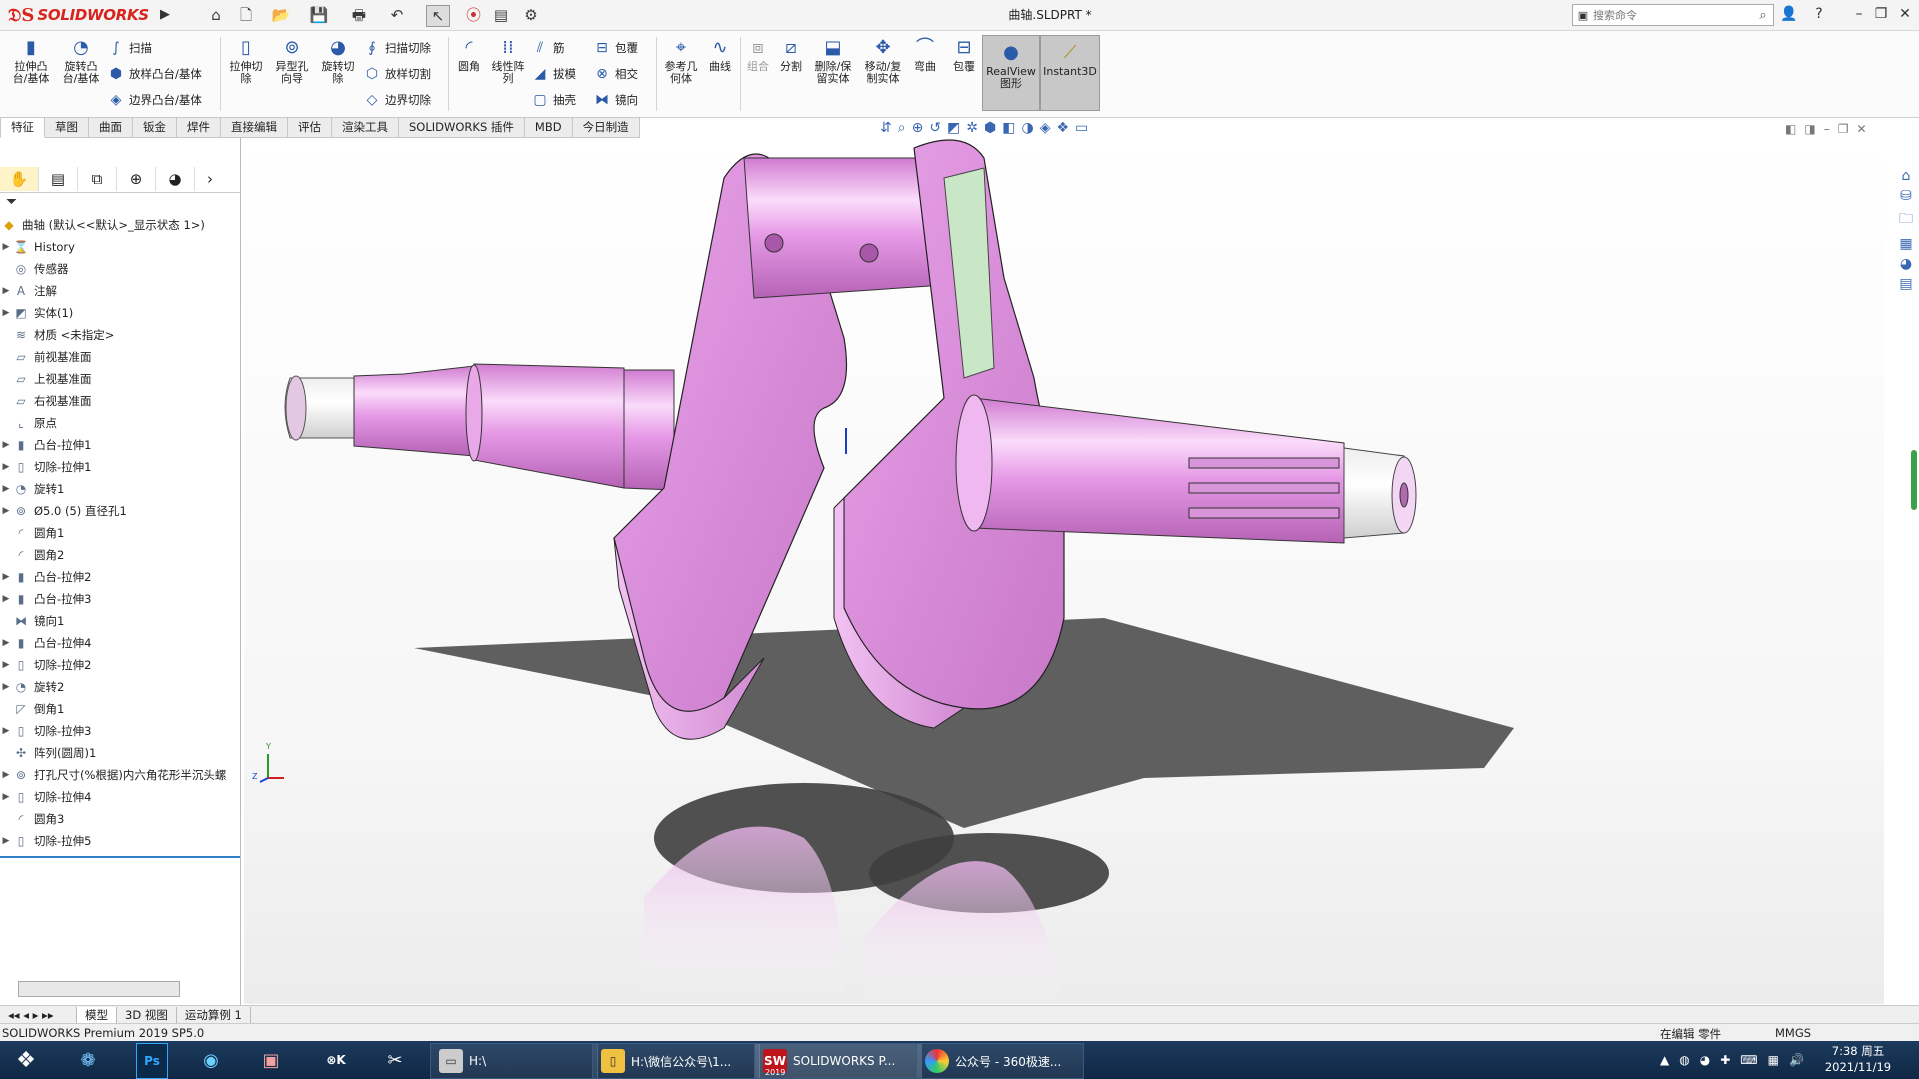  Describe the element at coordinates (1705, 1060) in the screenshot. I see `360-tray-icon: ◕` at that location.